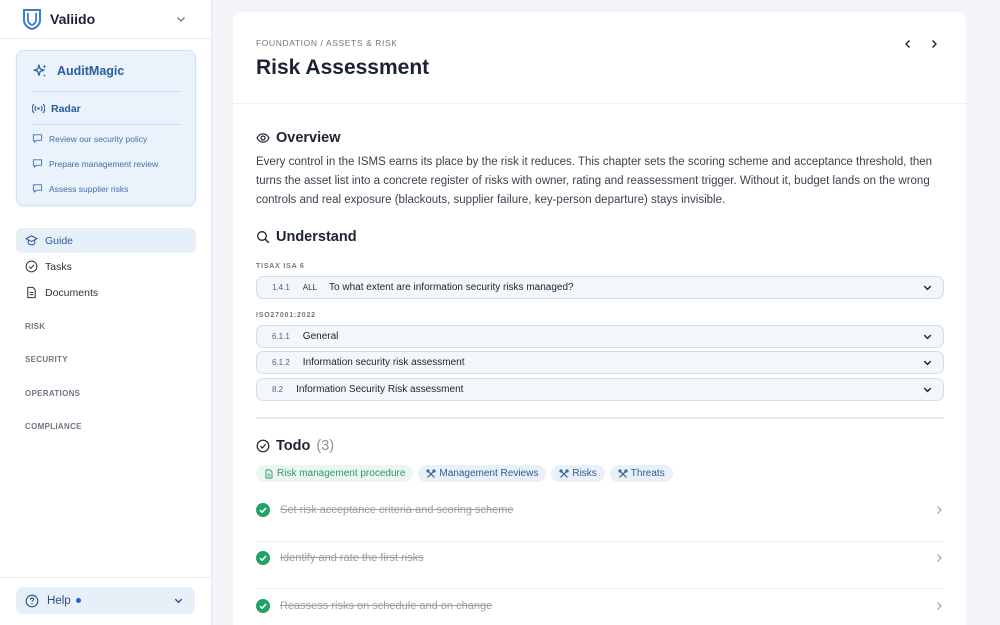 This screenshot has height=625, width=1000. I want to click on valiido-logo-icon, so click(32, 19).